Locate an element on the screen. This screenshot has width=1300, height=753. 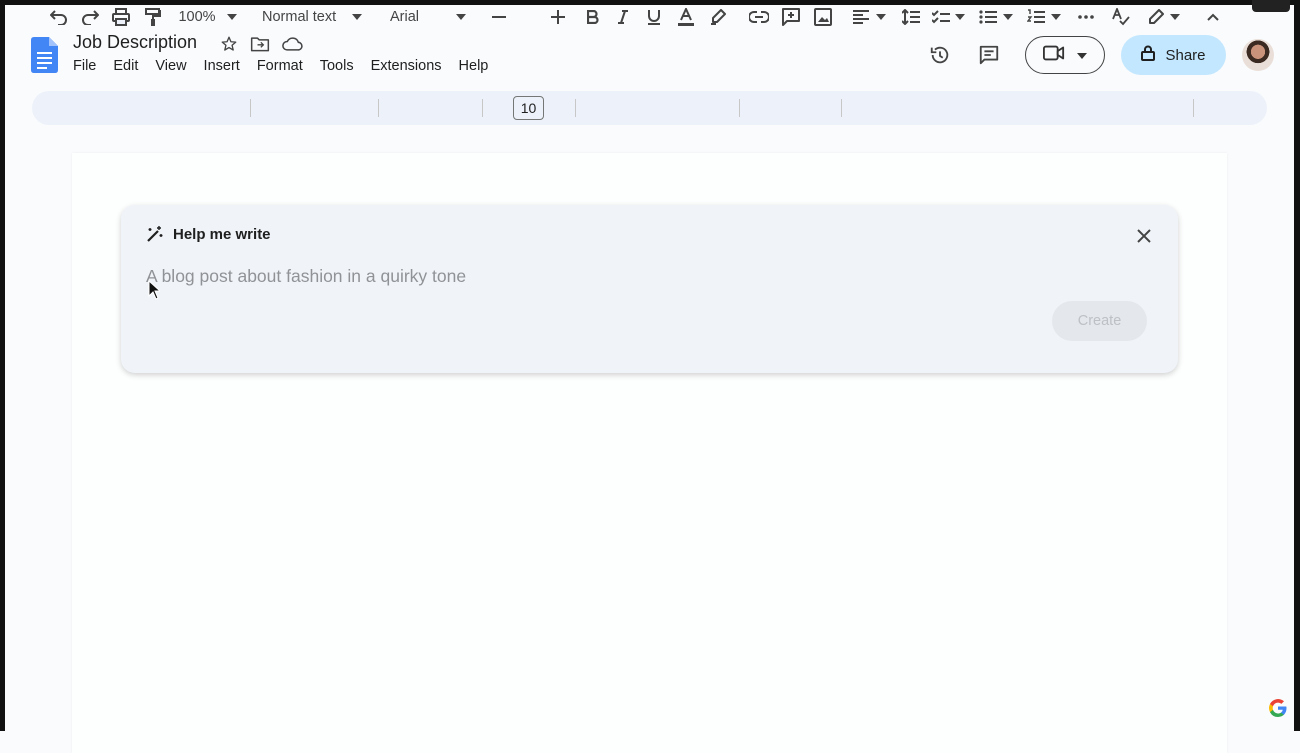
share-label: Share is located at coordinates (1185, 55).